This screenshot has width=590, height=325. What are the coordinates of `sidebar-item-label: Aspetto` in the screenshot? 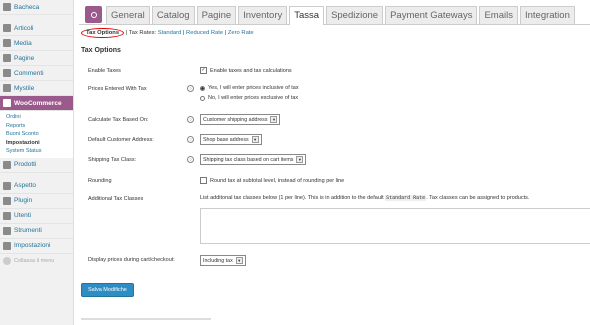 It's located at (25, 185).